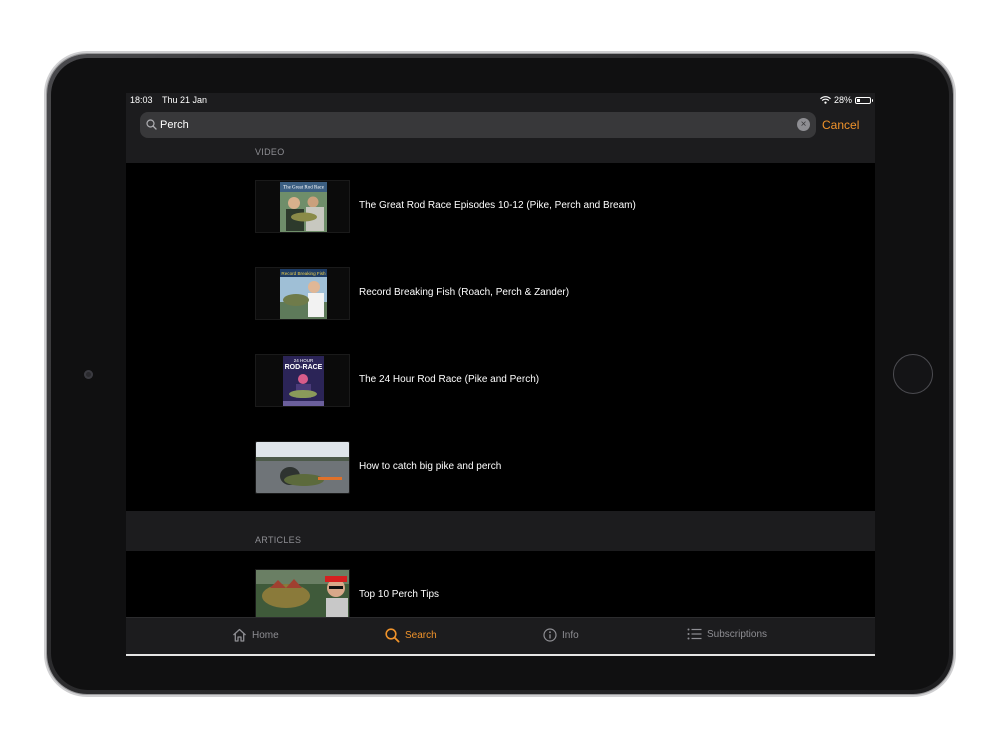 Image resolution: width=1000 pixels, height=750 pixels. I want to click on thumb-caption-main: ROD-RACE, so click(304, 367).